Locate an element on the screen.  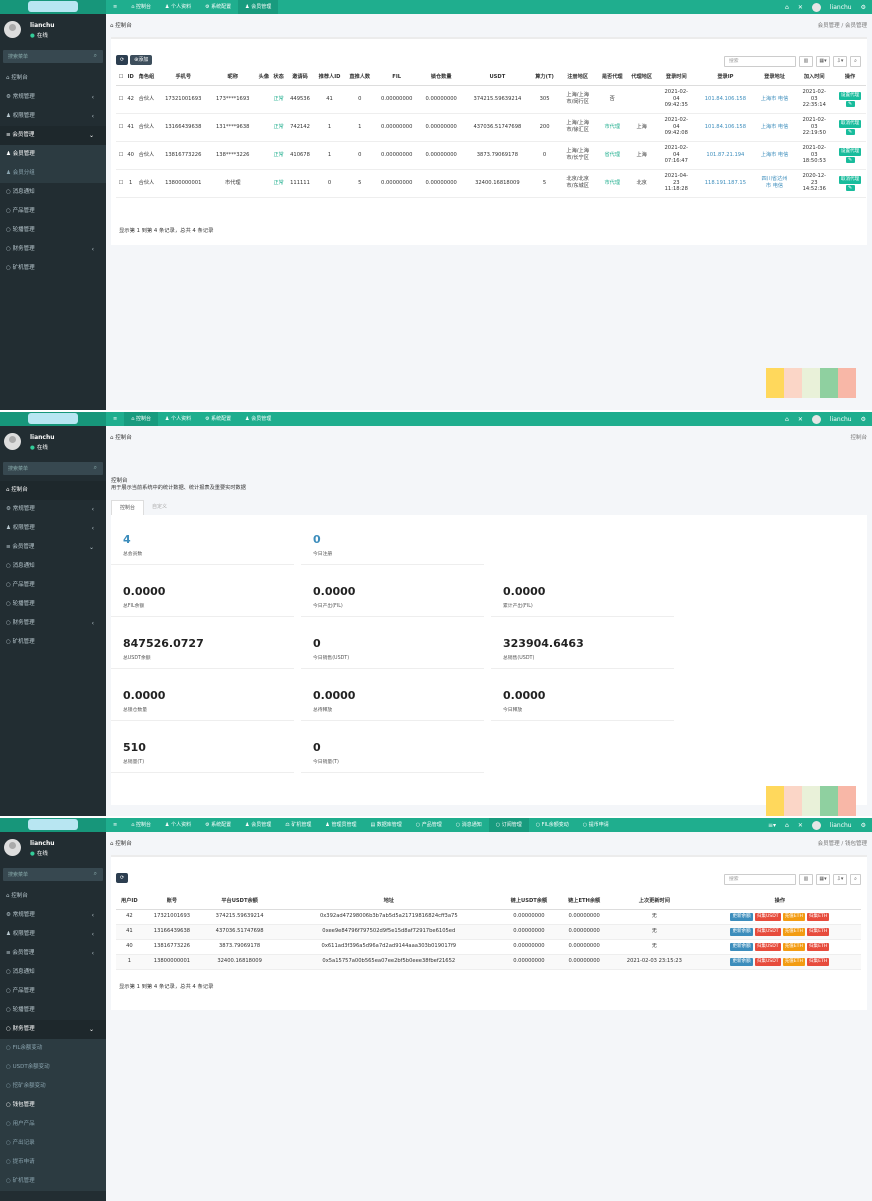
sidebar-item-console: ⌂ 控制台 is located at coordinates (53, 78).